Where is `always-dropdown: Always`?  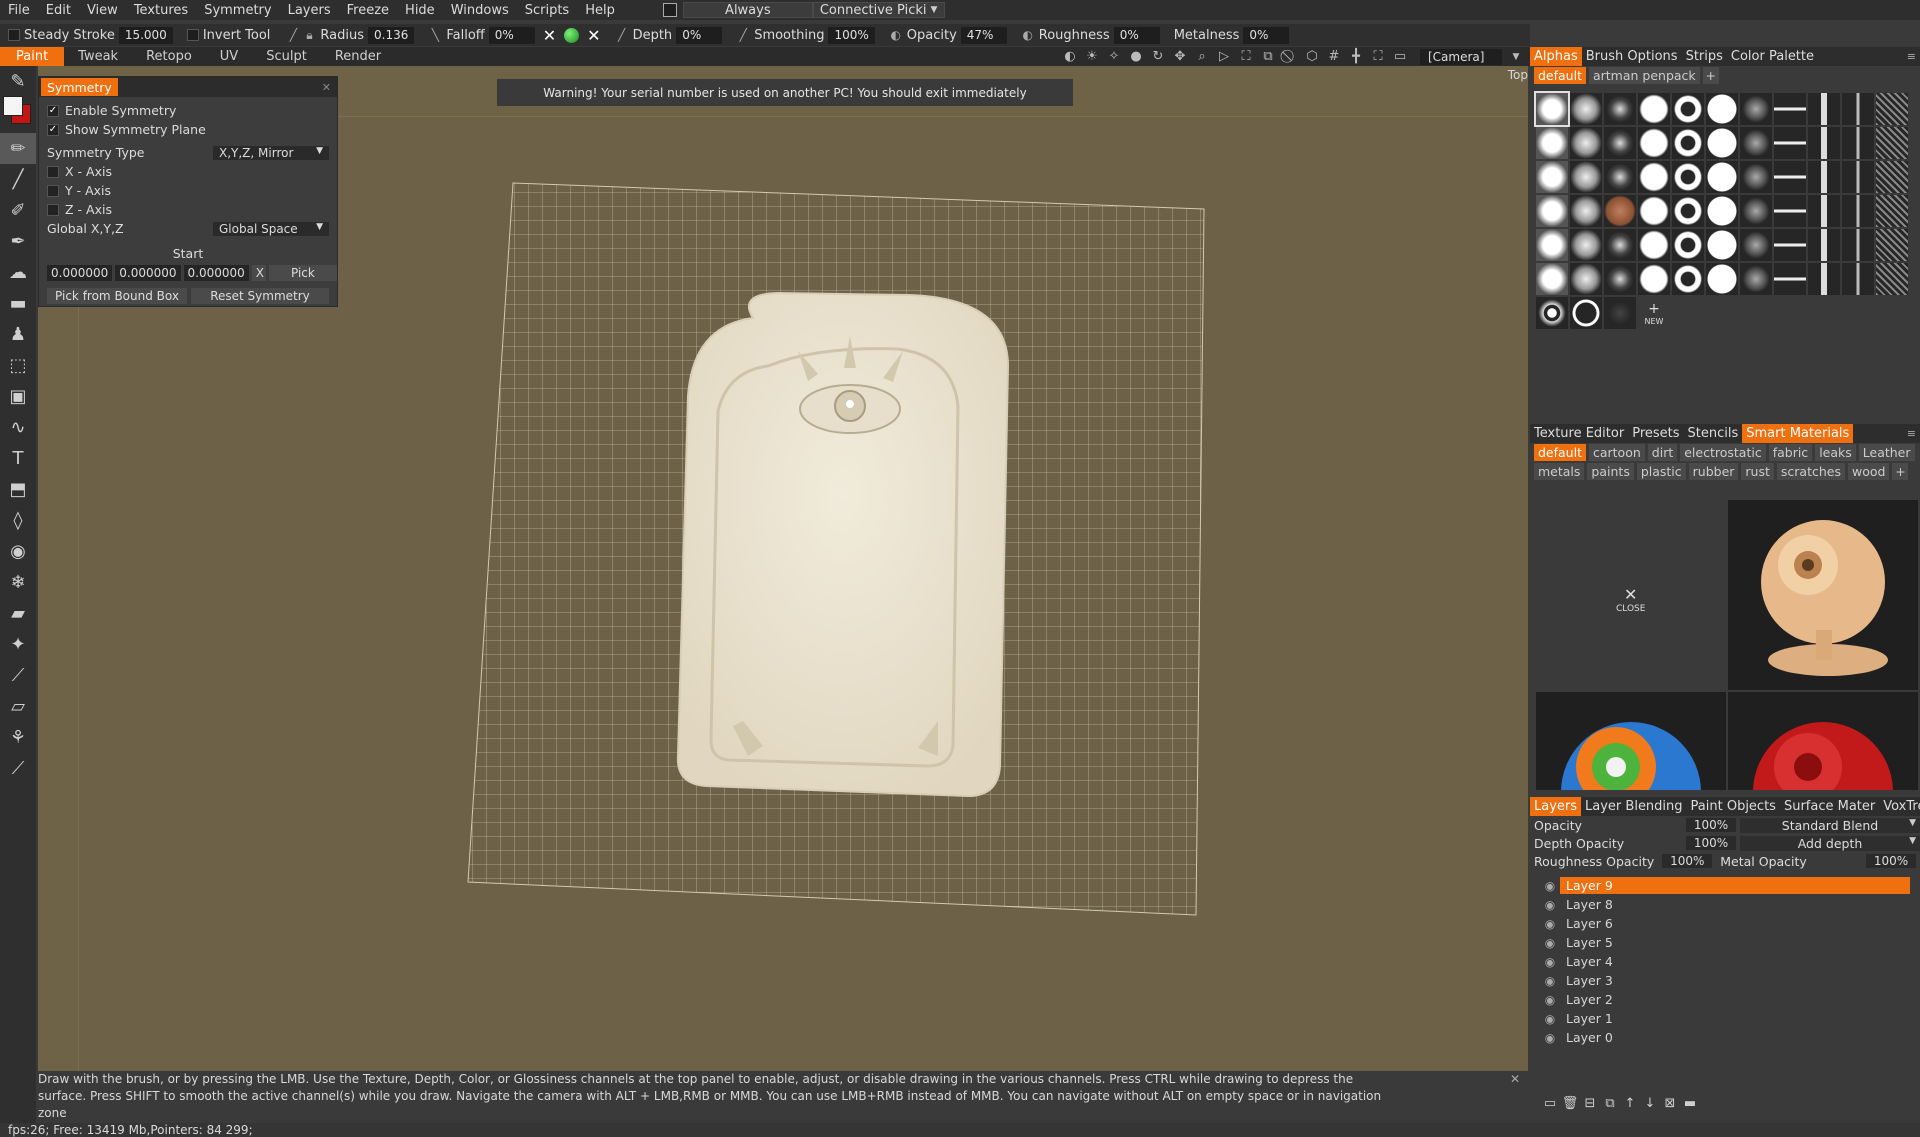 always-dropdown: Always is located at coordinates (747, 10).